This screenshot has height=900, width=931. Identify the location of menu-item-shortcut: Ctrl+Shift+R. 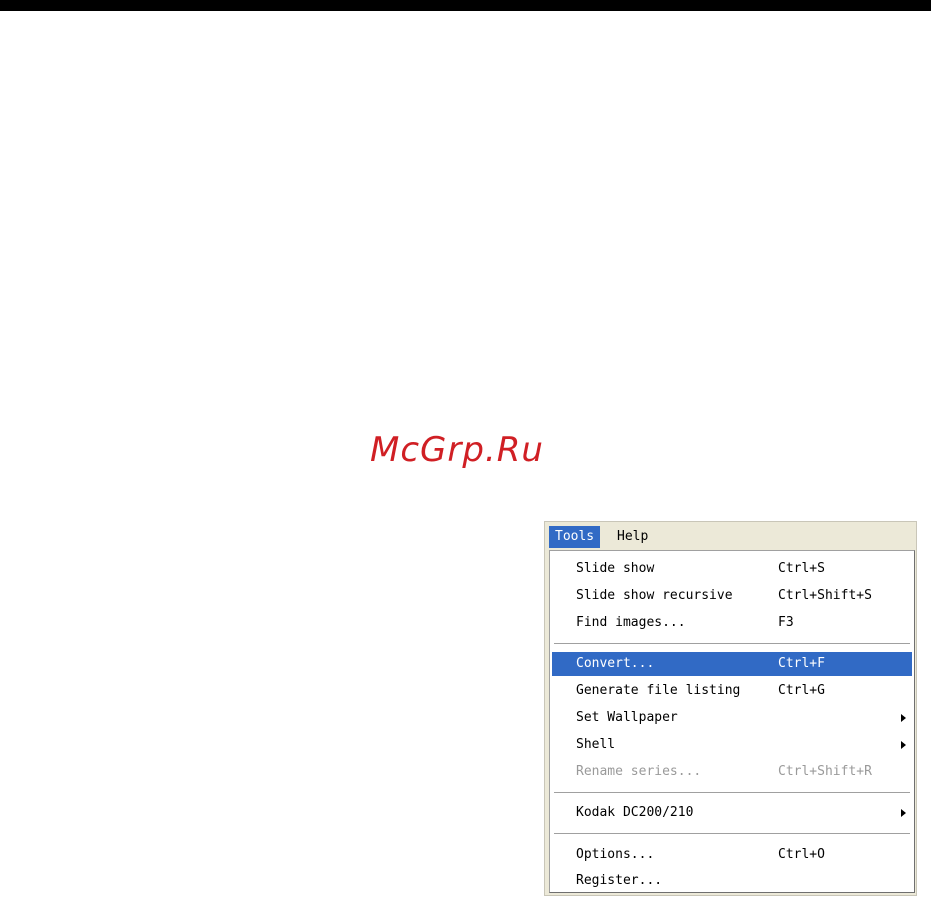
(825, 771).